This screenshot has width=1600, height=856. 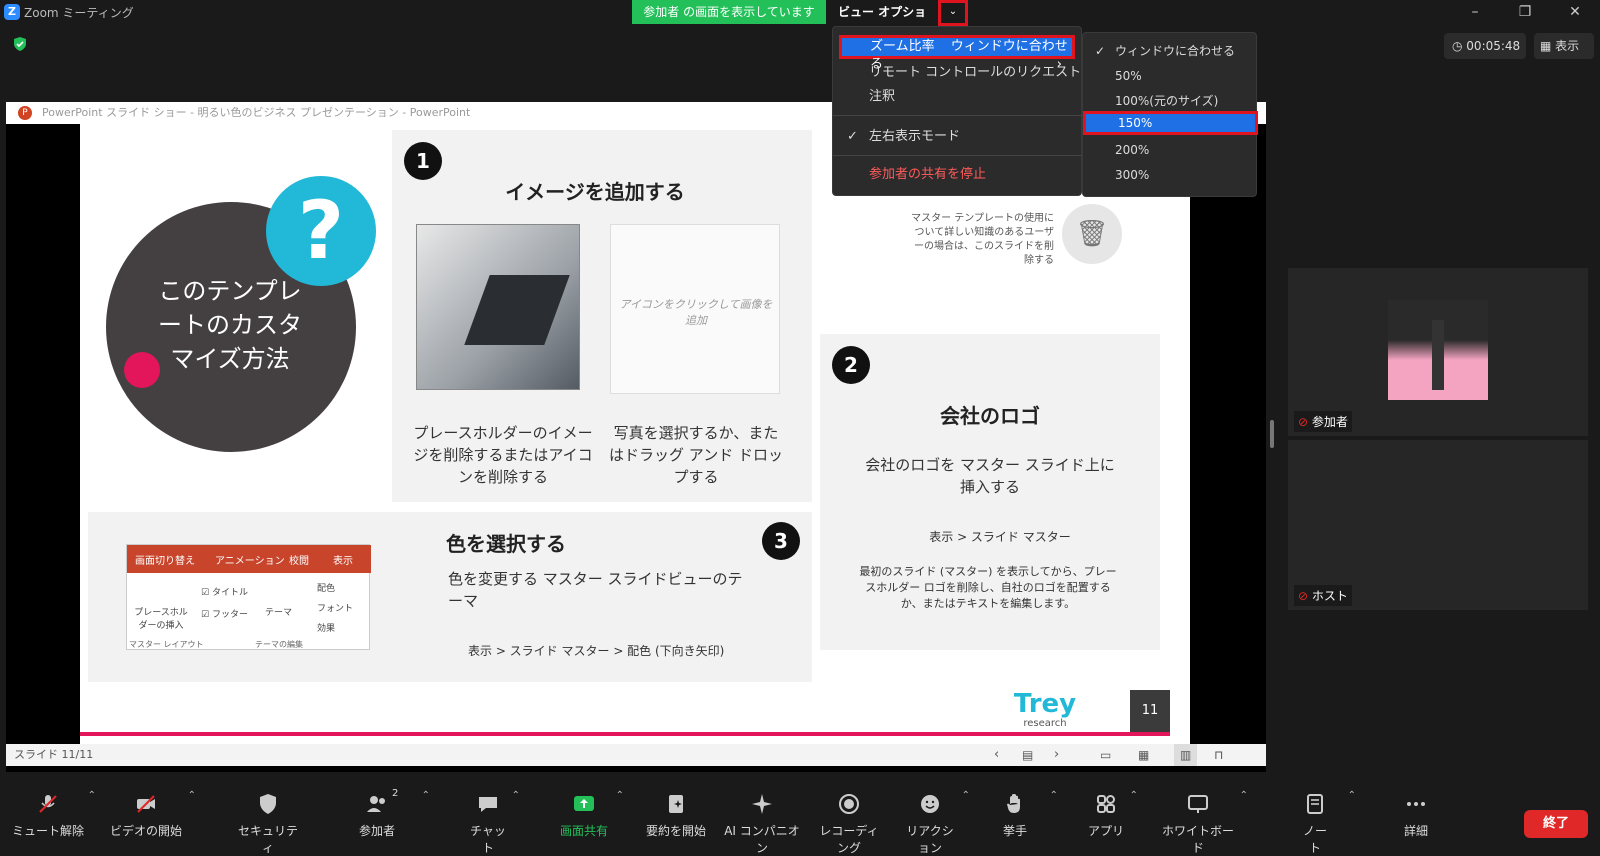 I want to click on notes-icon, so click(x=1315, y=804).